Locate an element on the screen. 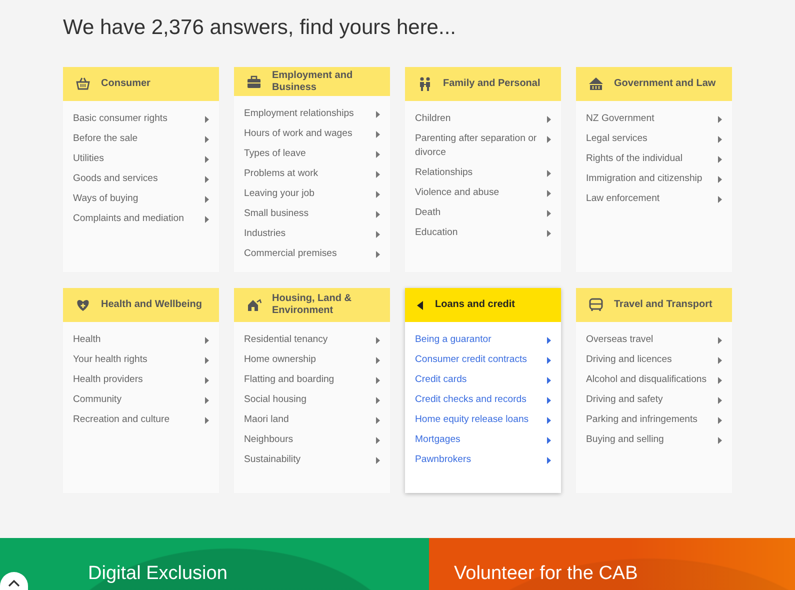  topic-link: Death is located at coordinates (488, 213).